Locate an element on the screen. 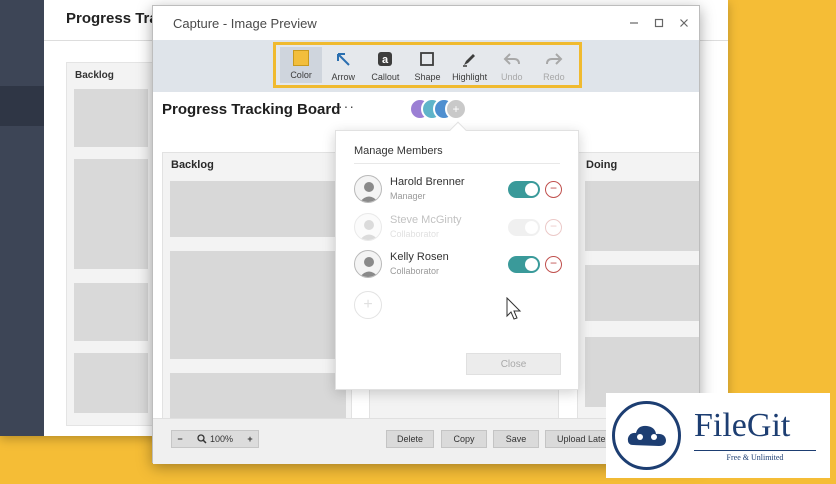  more-options-button: ··· is located at coordinates (346, 106).